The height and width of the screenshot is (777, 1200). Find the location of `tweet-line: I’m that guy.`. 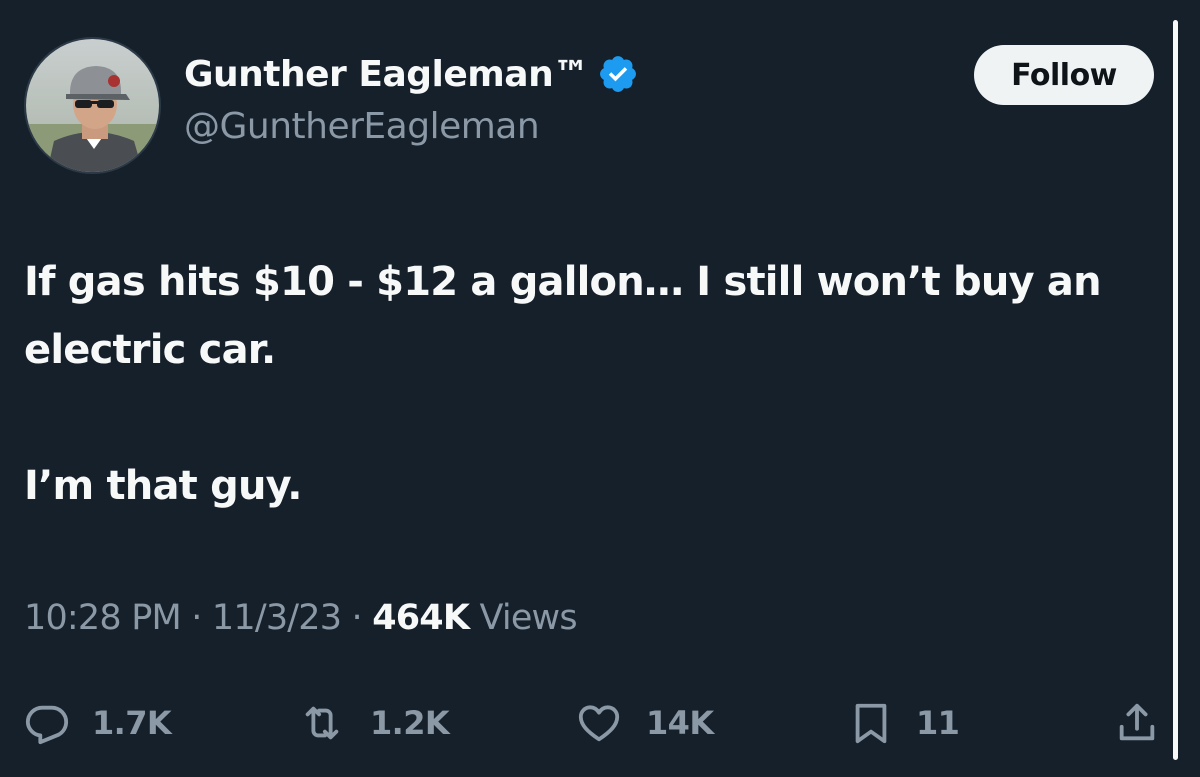

tweet-line: I’m that guy. is located at coordinates (163, 486).